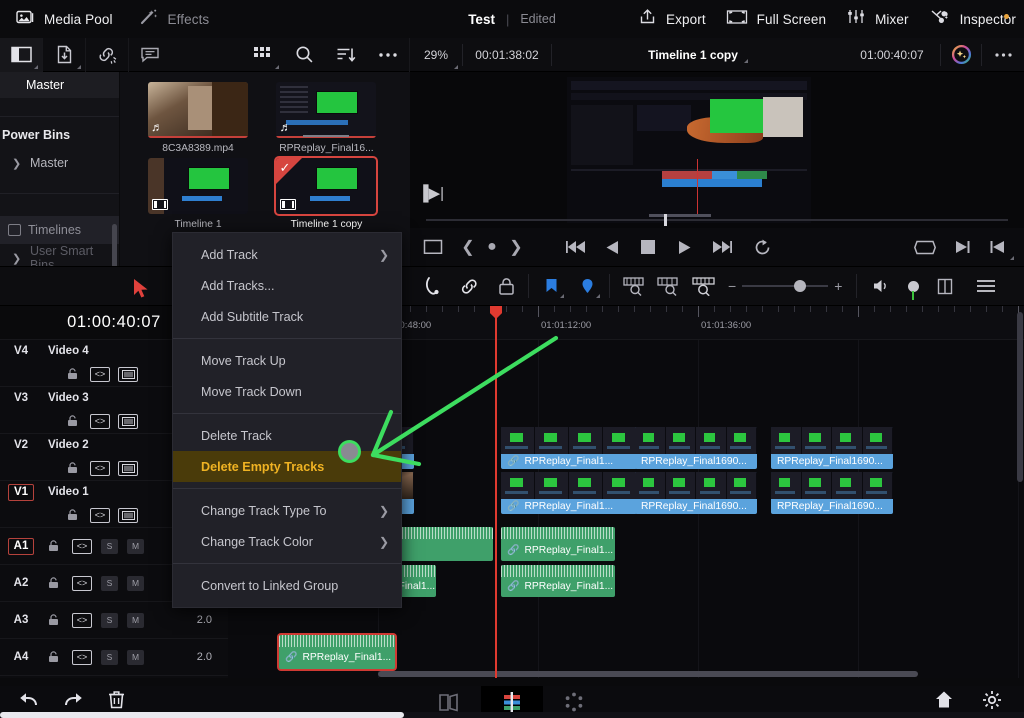 Image resolution: width=1024 pixels, height=718 pixels. Describe the element at coordinates (1020, 397) in the screenshot. I see `timeline-vertical-scrollbar` at that location.